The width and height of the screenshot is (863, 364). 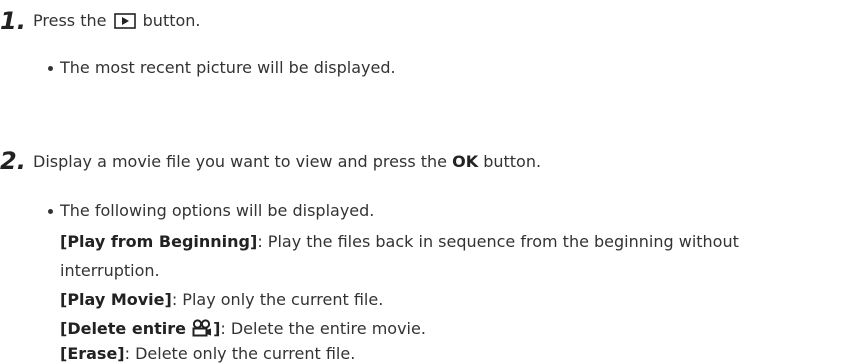 I want to click on option-erase: [Erase]: Delete only the current file., so click(x=207, y=354).